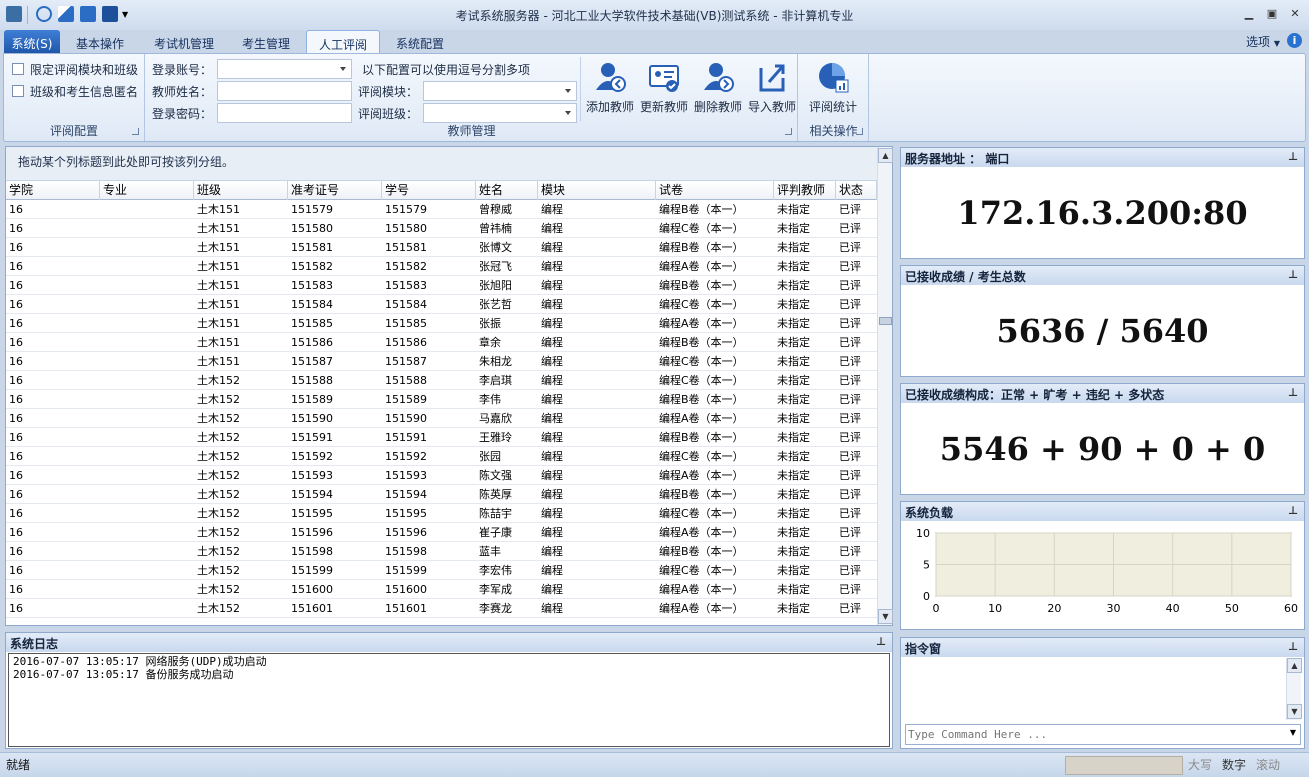 The image size is (1309, 777). I want to click on table-cell: 151595, so click(312, 513).